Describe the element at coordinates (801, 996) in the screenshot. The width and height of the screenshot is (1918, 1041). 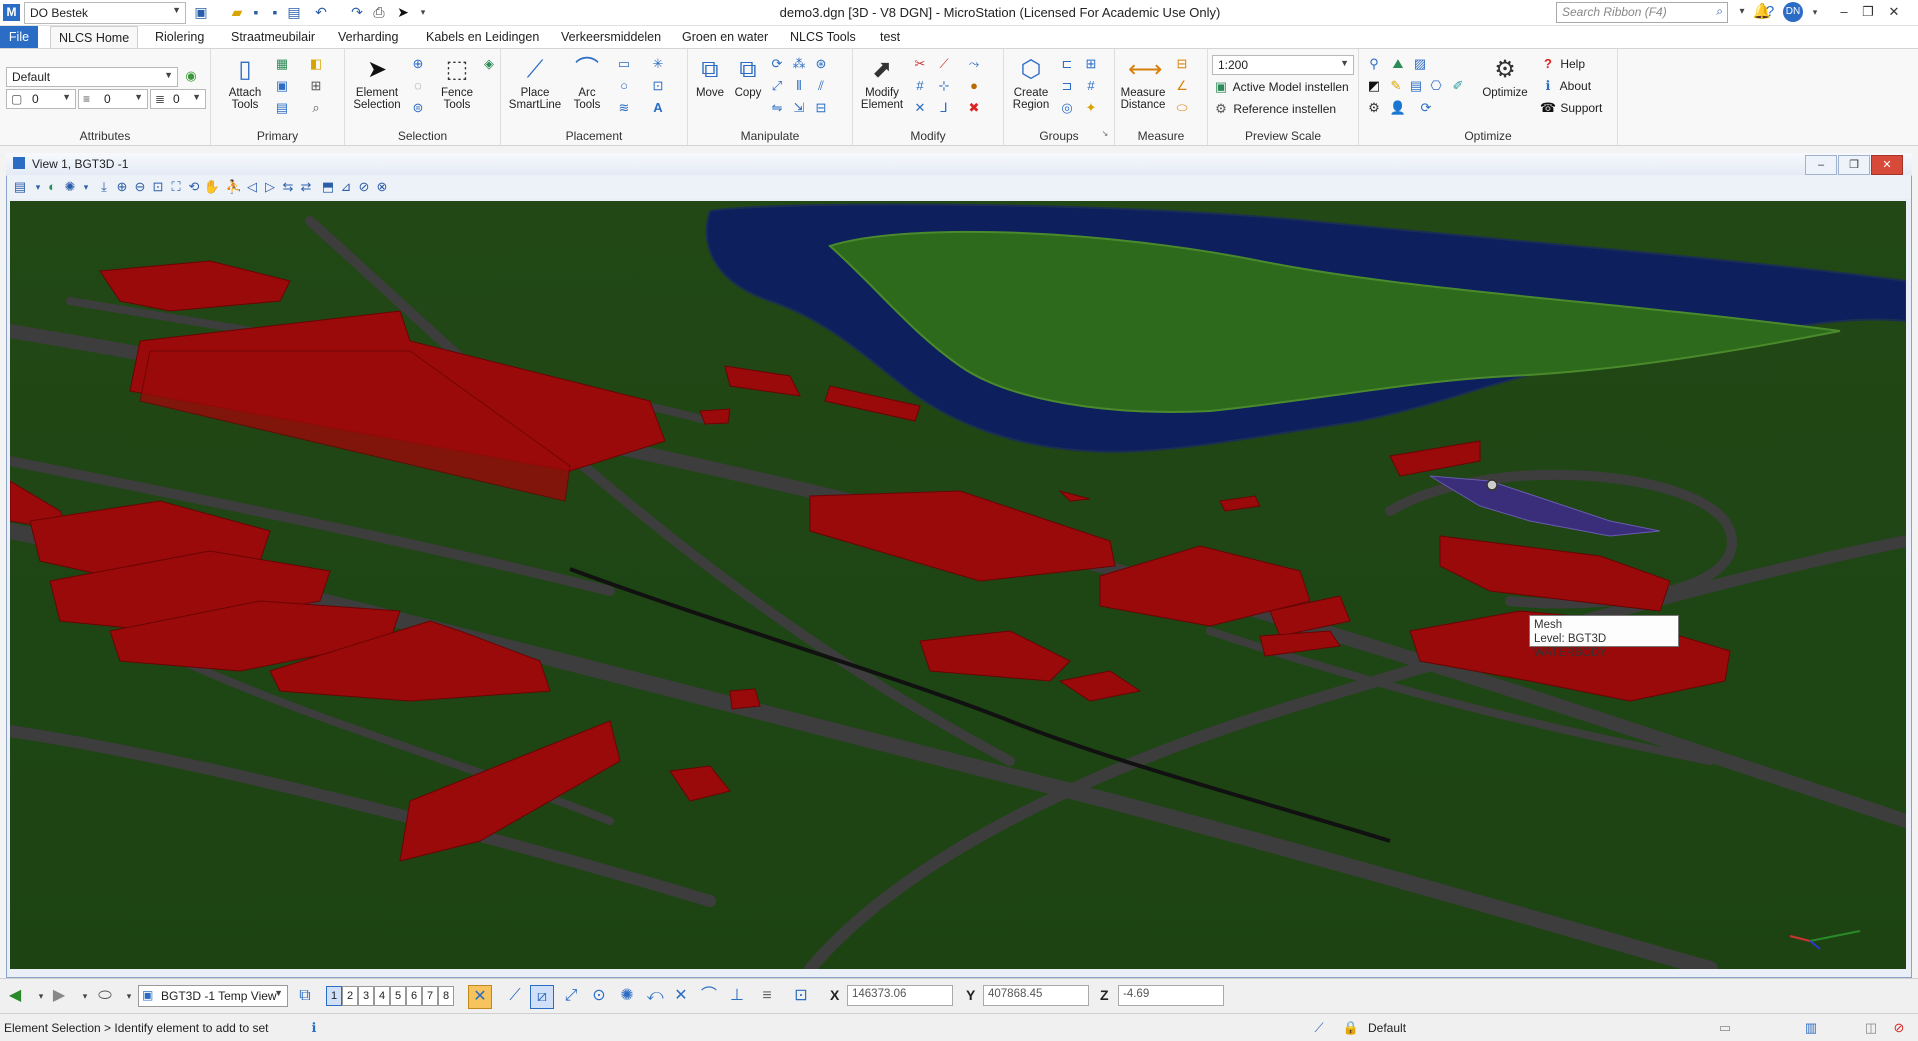
I see `snap-bisector-icon: ⊡` at that location.